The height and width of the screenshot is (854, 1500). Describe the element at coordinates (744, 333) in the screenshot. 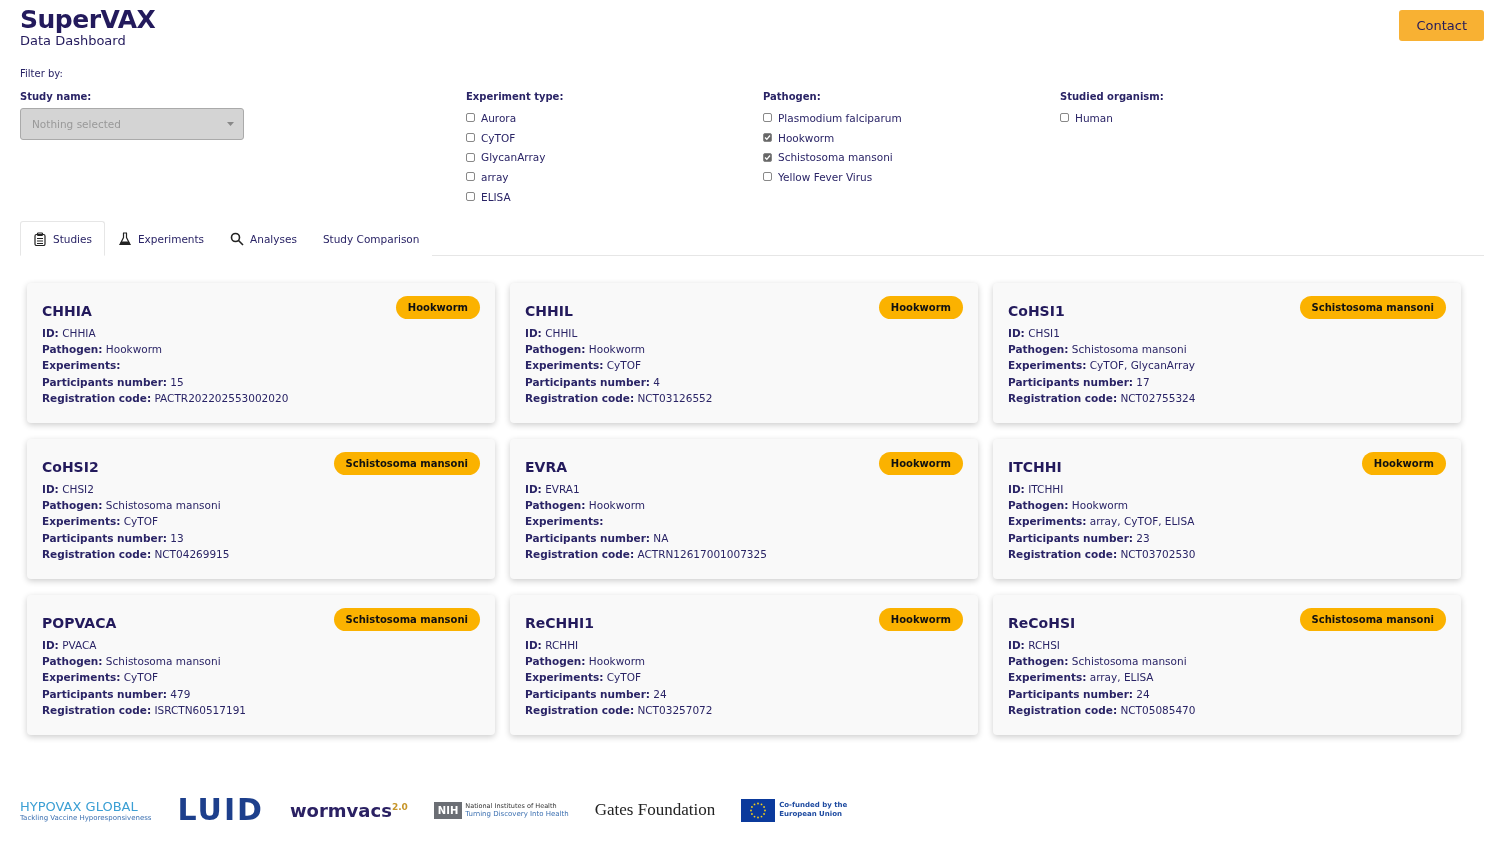

I see `study-field: ID: CHHIL` at that location.